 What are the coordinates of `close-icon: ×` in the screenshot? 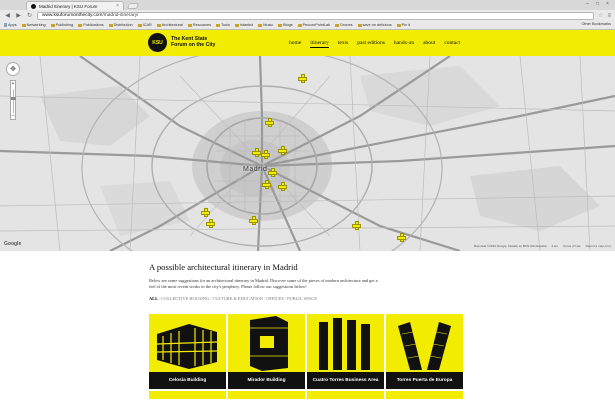 It's located at (117, 6).